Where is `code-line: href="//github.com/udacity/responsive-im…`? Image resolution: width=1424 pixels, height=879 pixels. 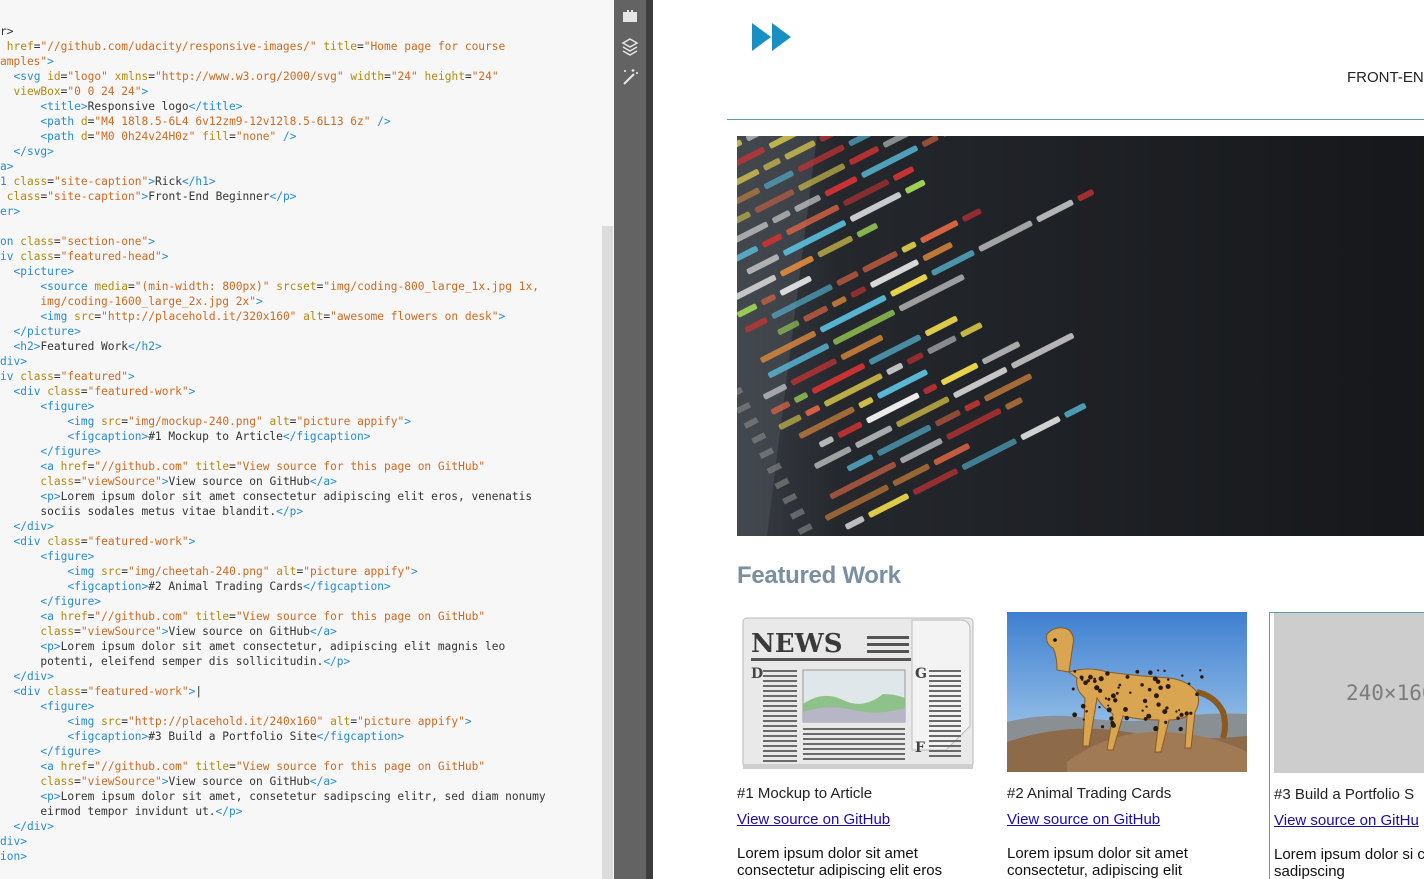
code-line: href="//github.com/udacity/responsive-im… is located at coordinates (273, 46).